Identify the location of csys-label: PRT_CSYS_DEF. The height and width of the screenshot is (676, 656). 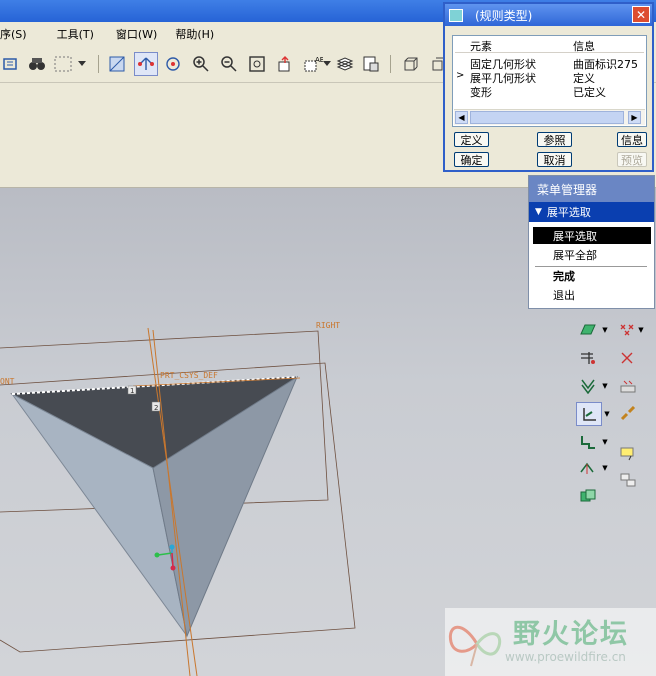
(189, 375).